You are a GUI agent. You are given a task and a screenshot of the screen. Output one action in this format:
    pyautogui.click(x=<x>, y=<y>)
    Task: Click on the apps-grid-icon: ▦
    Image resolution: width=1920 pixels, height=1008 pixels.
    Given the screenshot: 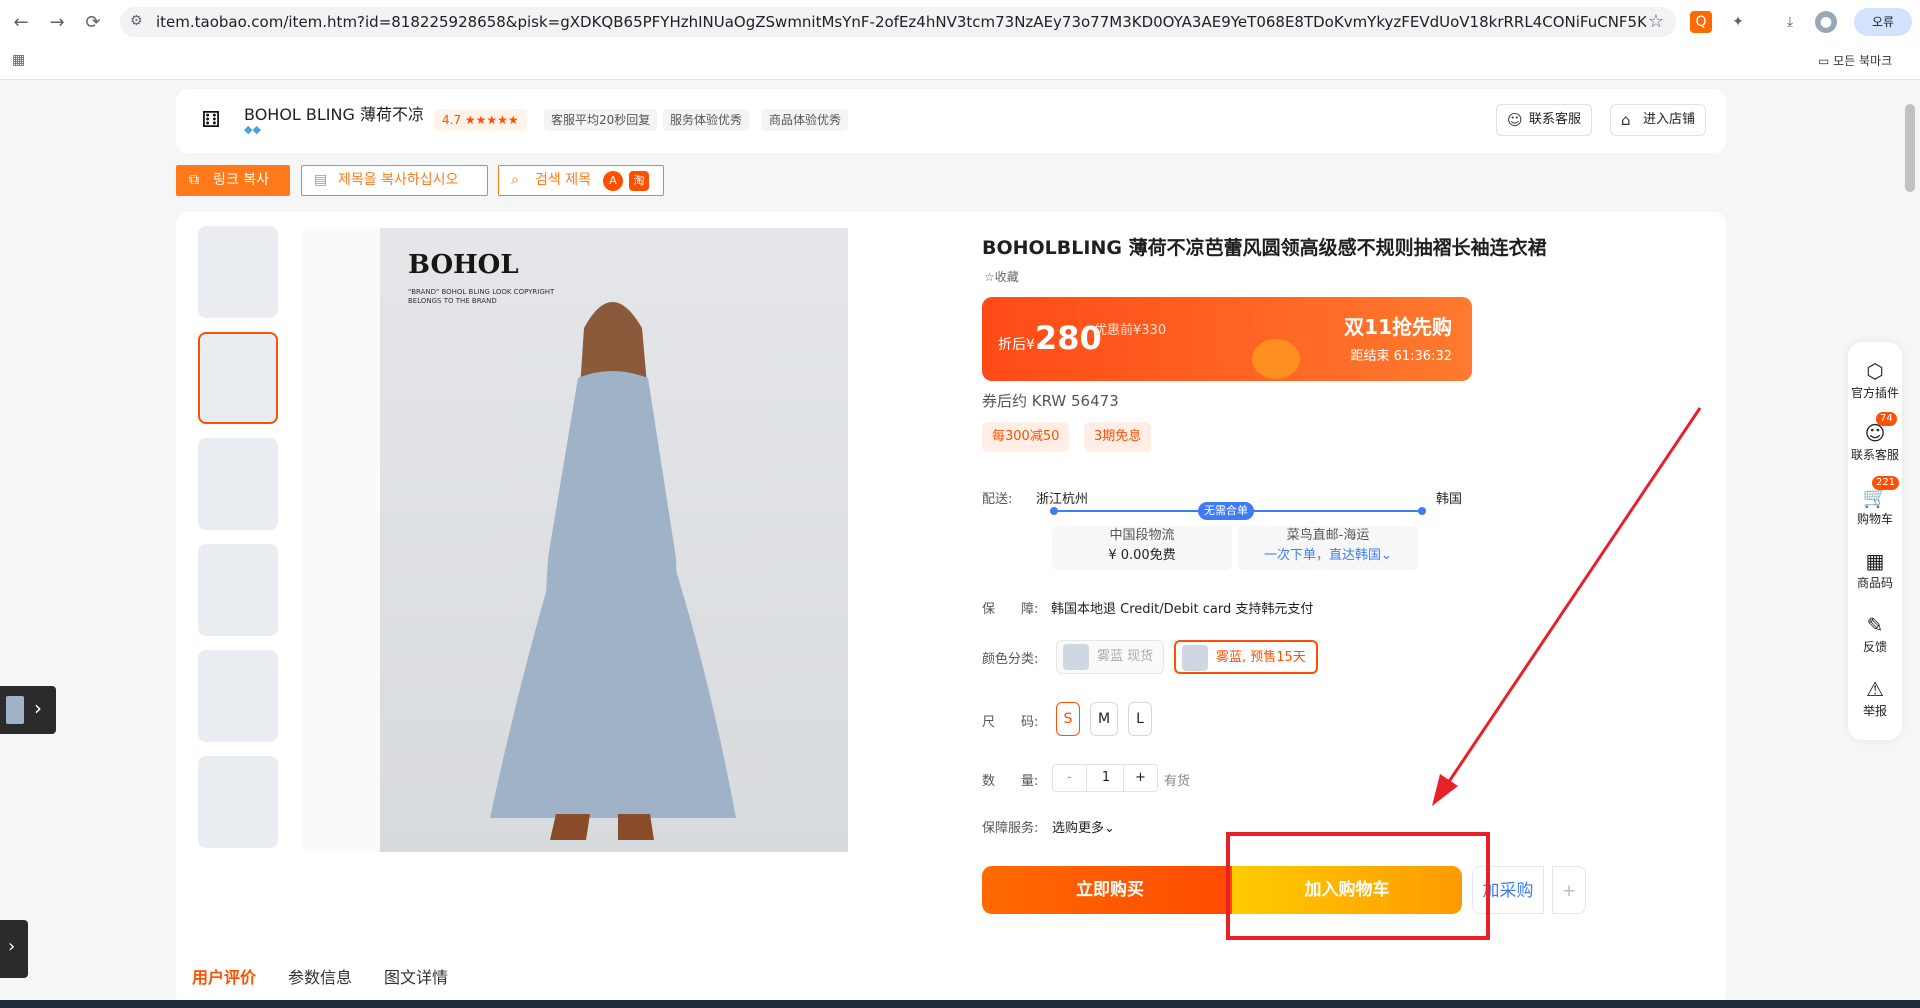 What is the action you would take?
    pyautogui.click(x=18, y=60)
    